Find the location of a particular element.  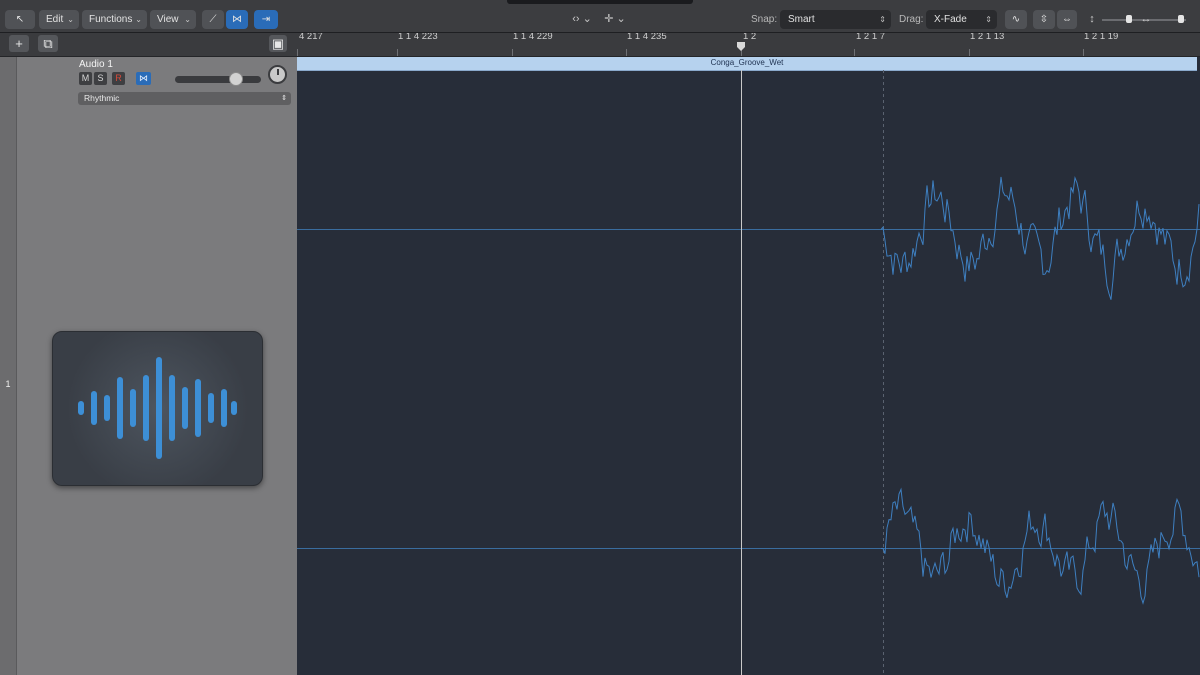

track-list-header: + ⧉ ▣ is located at coordinates (148, 45).